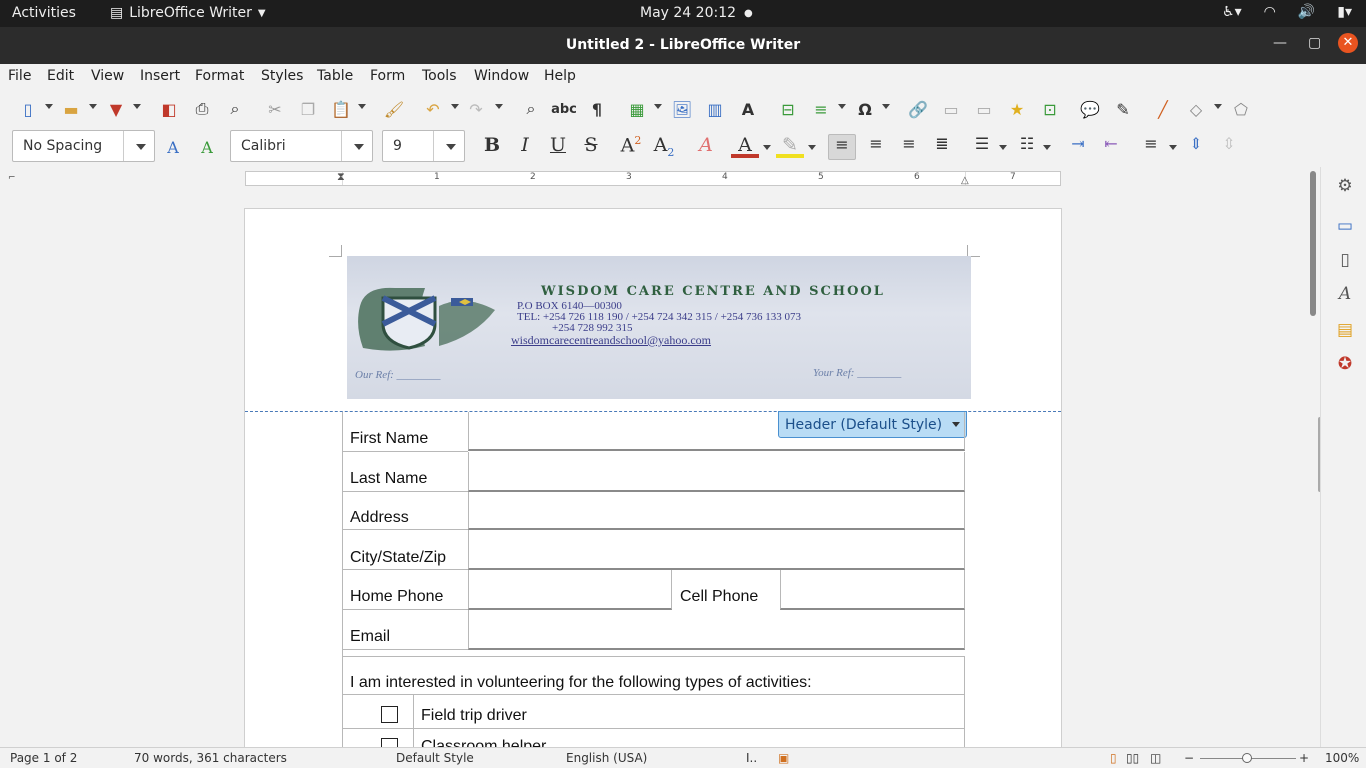 This screenshot has width=1366, height=768. What do you see at coordinates (1345, 227) in the screenshot?
I see `properties-icon: ▭` at bounding box center [1345, 227].